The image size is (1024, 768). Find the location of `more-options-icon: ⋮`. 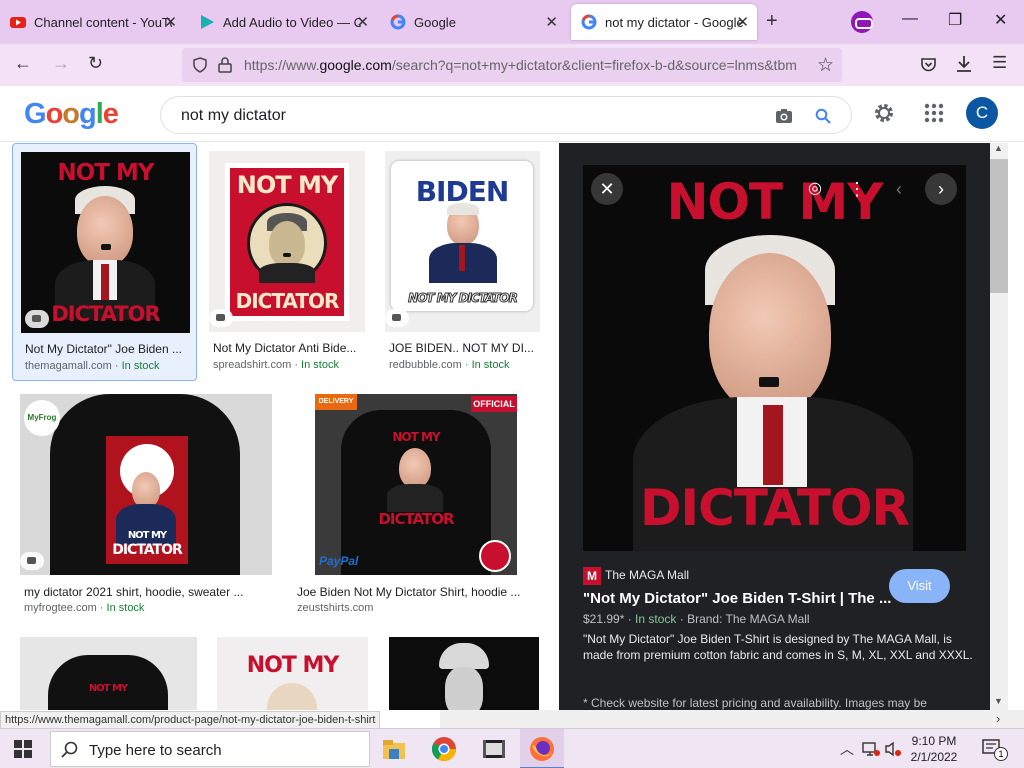

more-options-icon: ⋮ is located at coordinates (857, 189).